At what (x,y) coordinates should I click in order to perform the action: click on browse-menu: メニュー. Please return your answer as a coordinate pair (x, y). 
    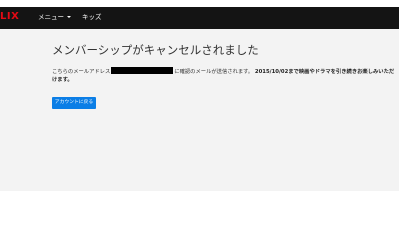
    Looking at the image, I should click on (54, 17).